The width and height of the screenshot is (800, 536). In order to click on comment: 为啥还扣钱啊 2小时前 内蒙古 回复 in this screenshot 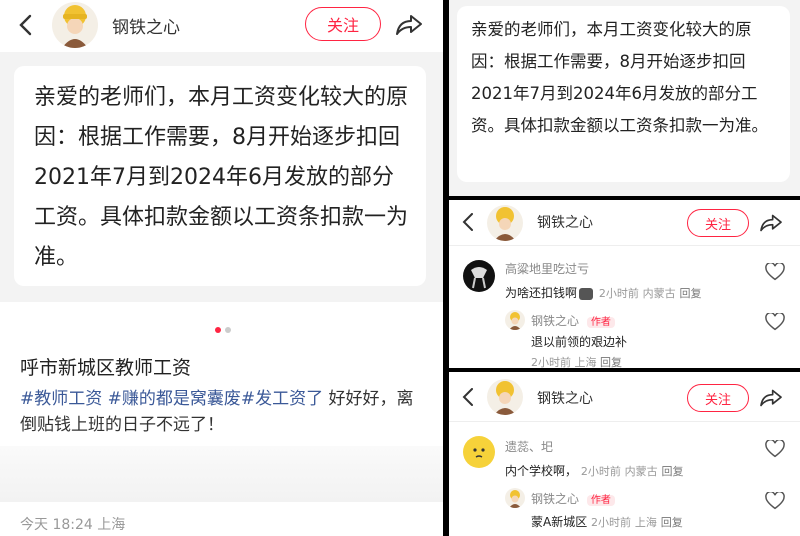, I will do `click(603, 292)`.